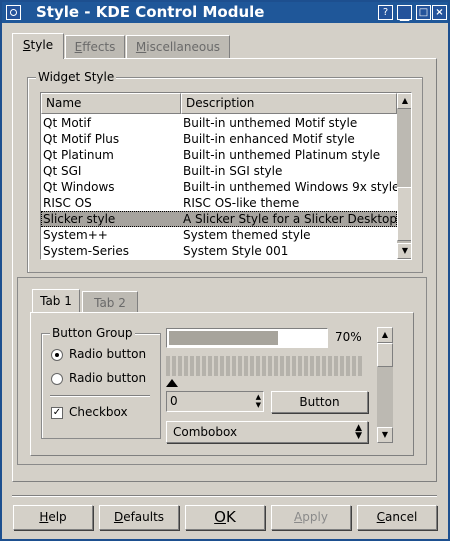  Describe the element at coordinates (57, 379) in the screenshot. I see `radio-unchecked-icon` at that location.